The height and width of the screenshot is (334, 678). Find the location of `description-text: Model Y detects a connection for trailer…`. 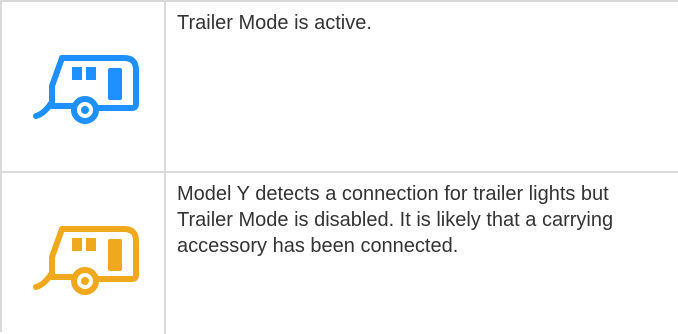

description-text: Model Y detects a connection for trailer… is located at coordinates (395, 220).